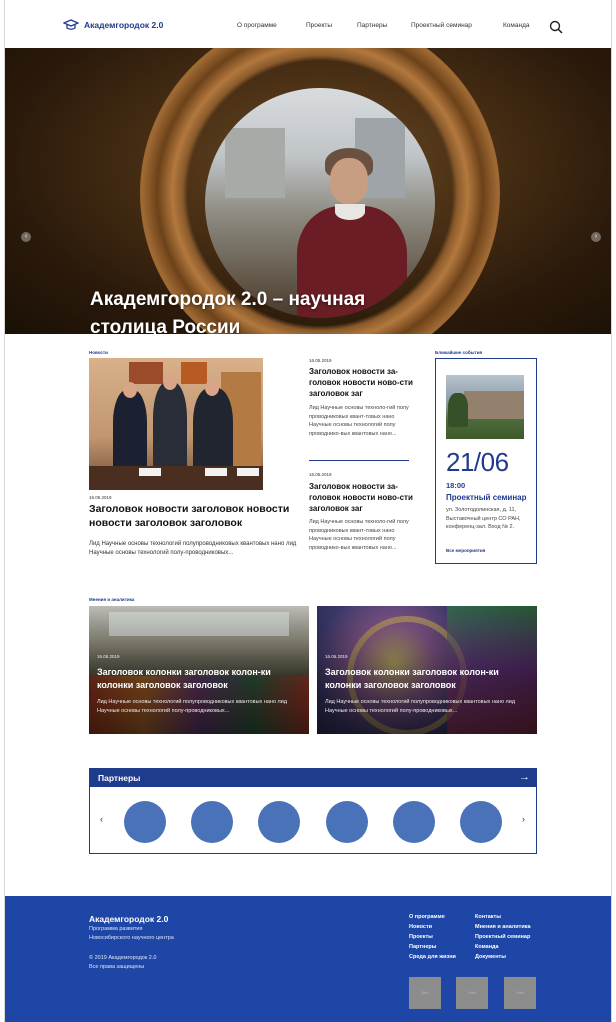  What do you see at coordinates (313, 811) in the screenshot?
I see `partners-block: Партнеры → ‹ ›` at bounding box center [313, 811].